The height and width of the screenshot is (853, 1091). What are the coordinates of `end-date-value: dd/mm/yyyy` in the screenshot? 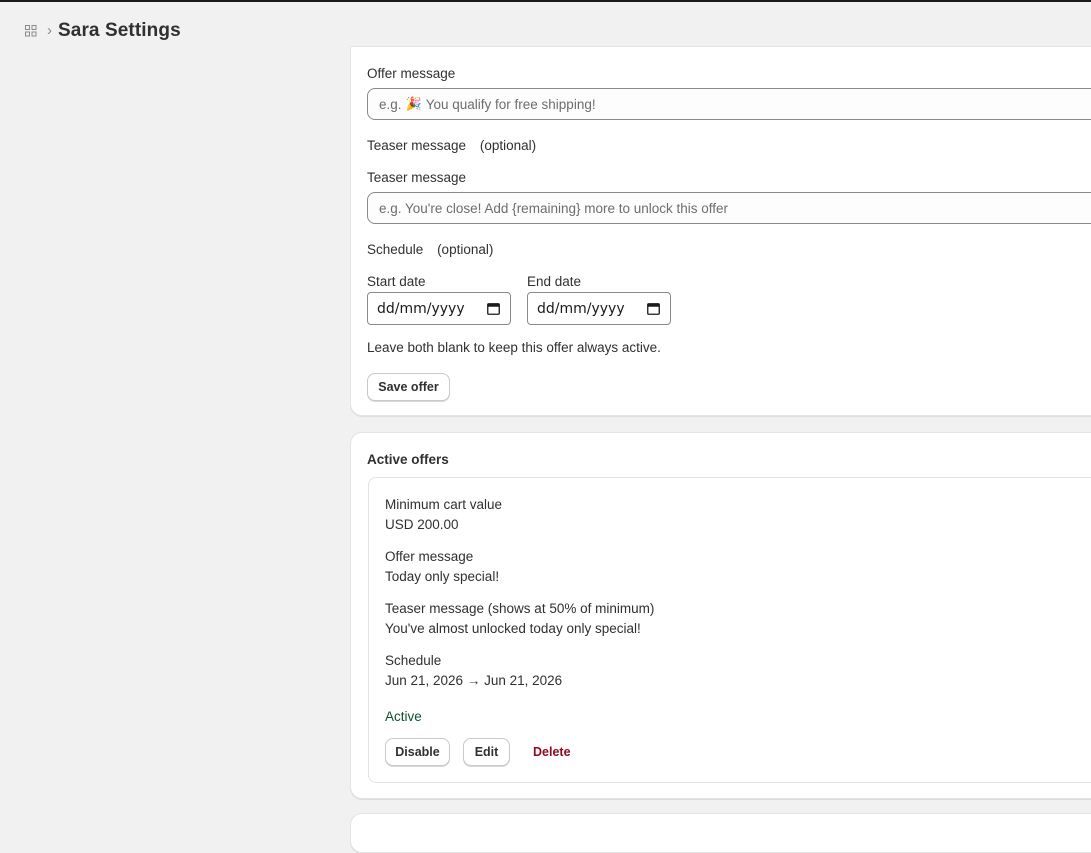 It's located at (581, 308).